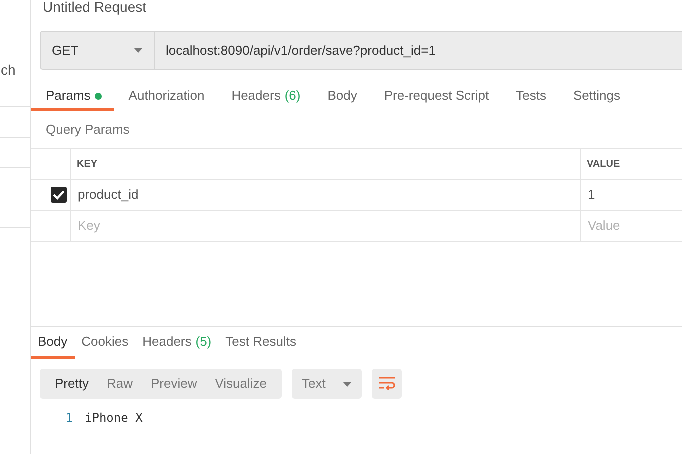 This screenshot has height=454, width=682. I want to click on wrap-lines-icon, so click(387, 384).